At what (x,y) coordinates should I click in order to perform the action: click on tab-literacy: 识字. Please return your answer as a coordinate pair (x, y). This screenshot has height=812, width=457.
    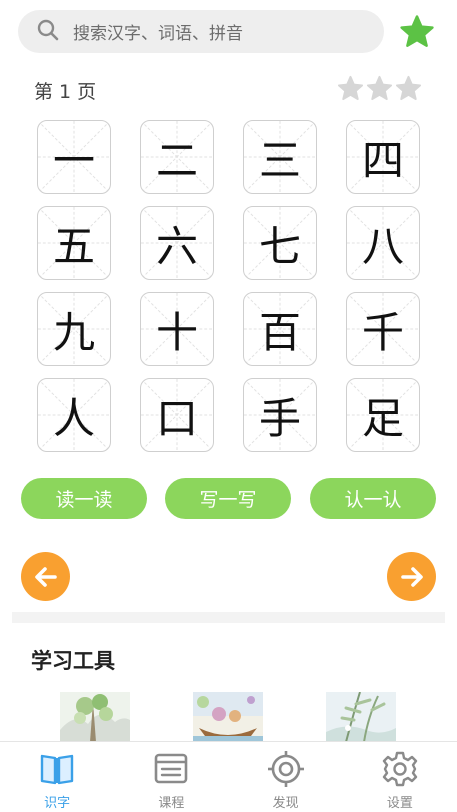
    Looking at the image, I should click on (57, 777).